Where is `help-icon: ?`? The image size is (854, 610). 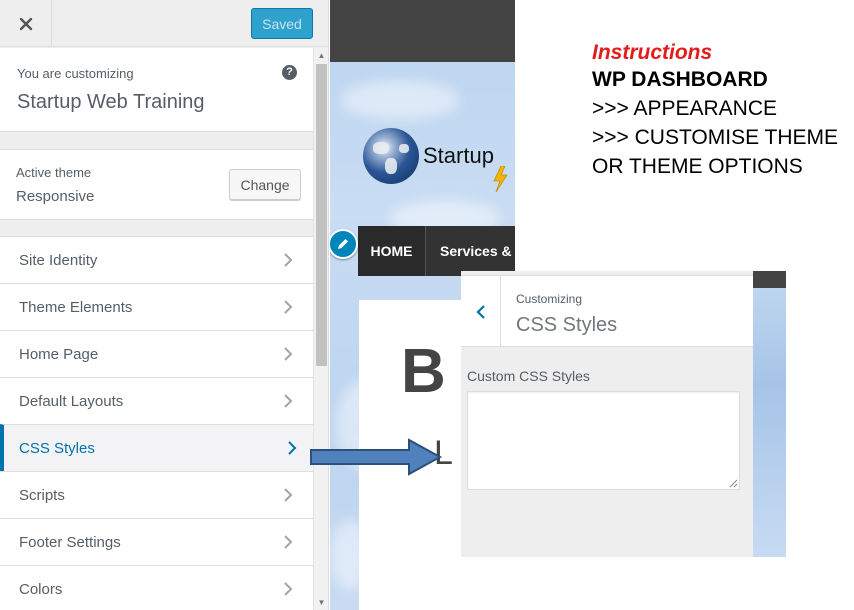 help-icon: ? is located at coordinates (289, 72).